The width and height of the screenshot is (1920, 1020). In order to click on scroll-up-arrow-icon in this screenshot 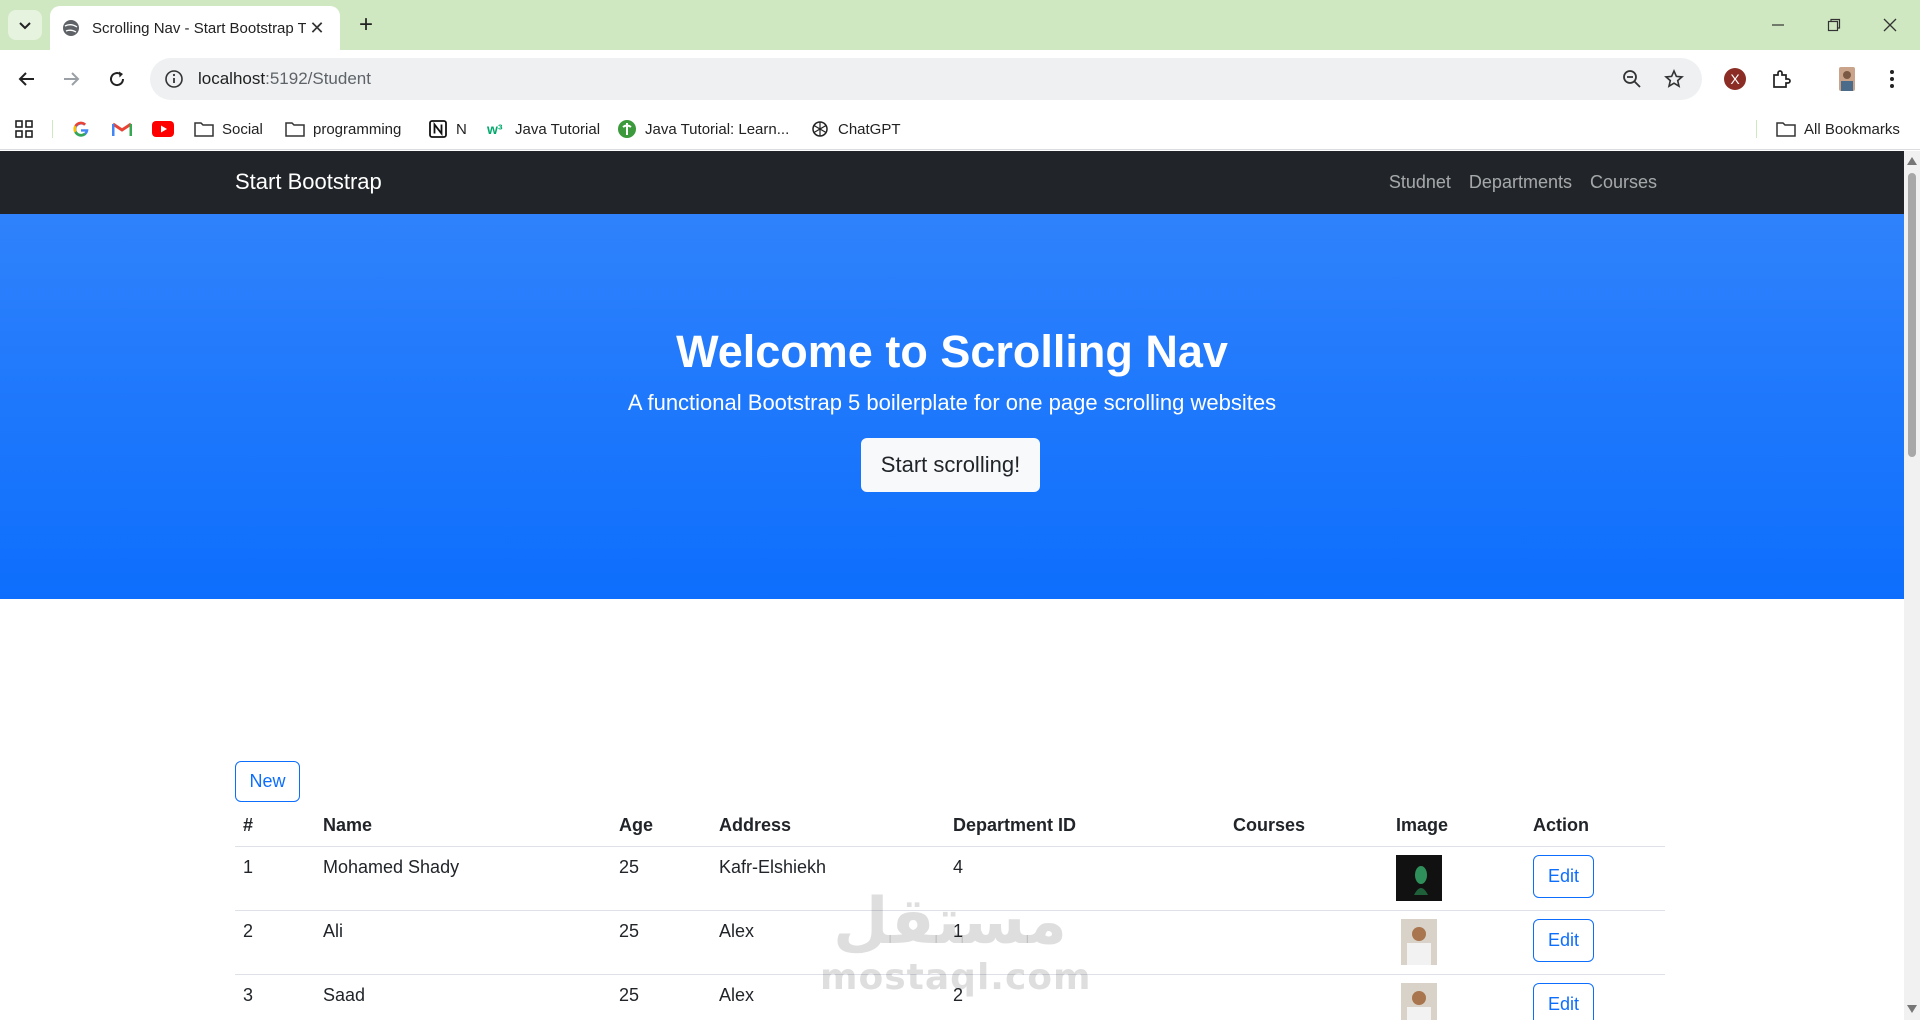, I will do `click(1912, 161)`.